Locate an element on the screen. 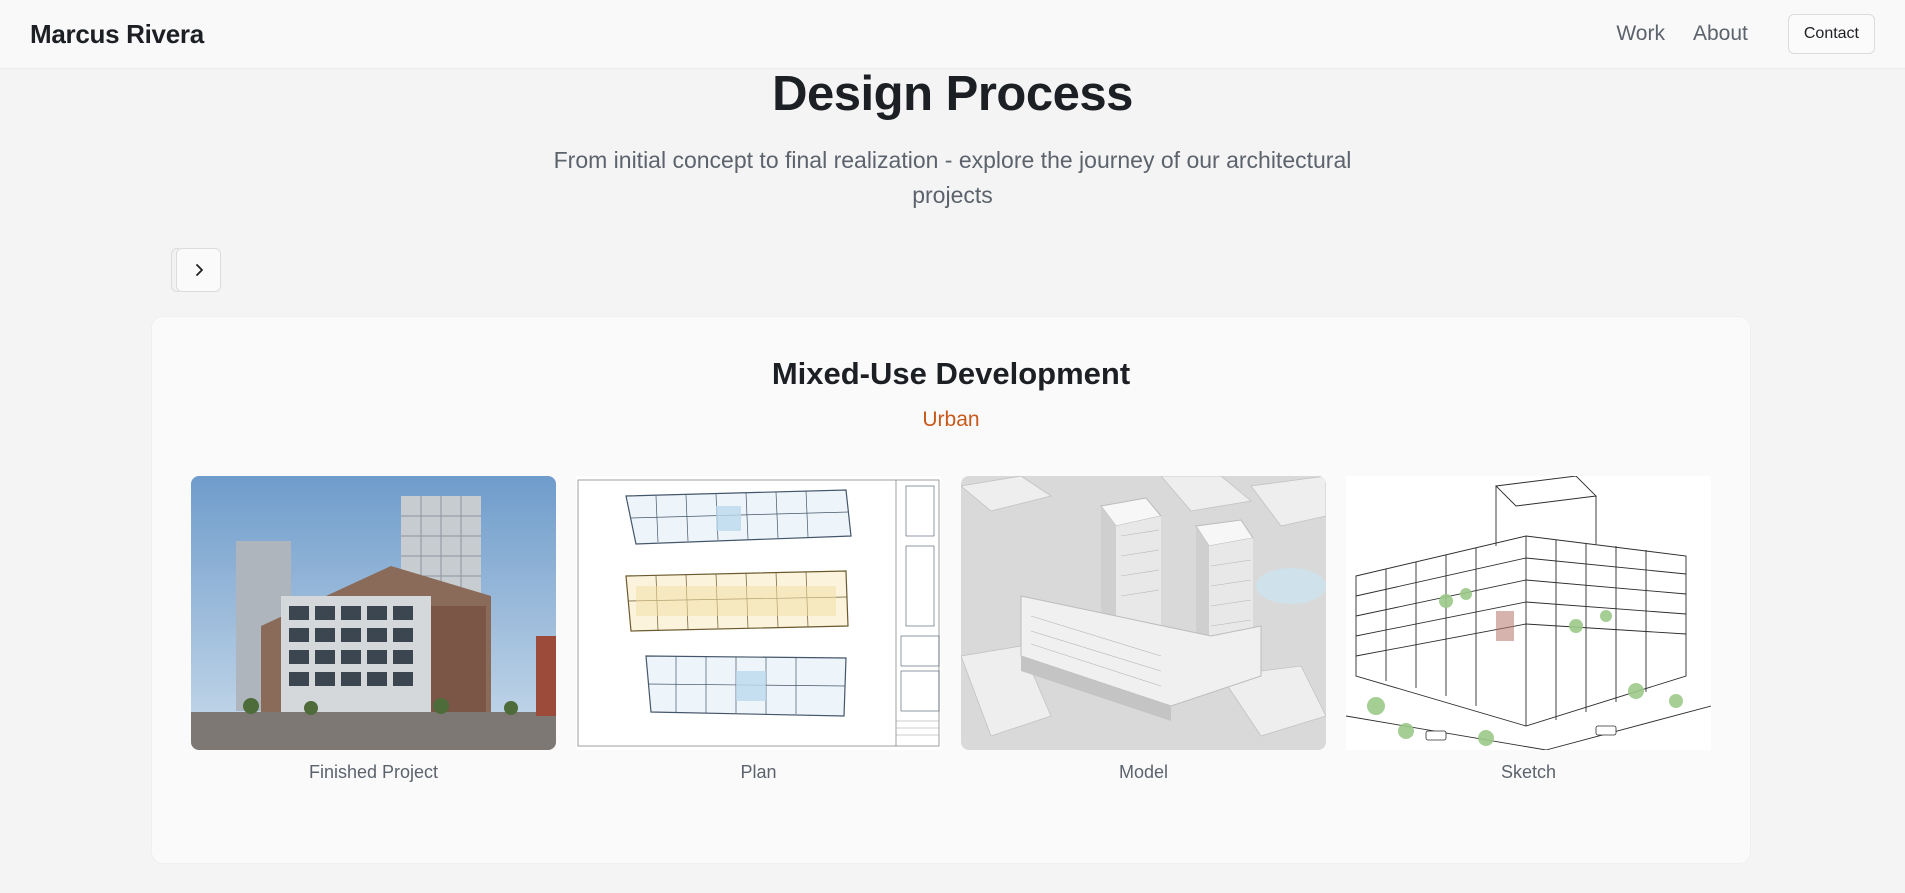 This screenshot has height=893, width=1905. main-nav: Work About Contact is located at coordinates (1745, 34).